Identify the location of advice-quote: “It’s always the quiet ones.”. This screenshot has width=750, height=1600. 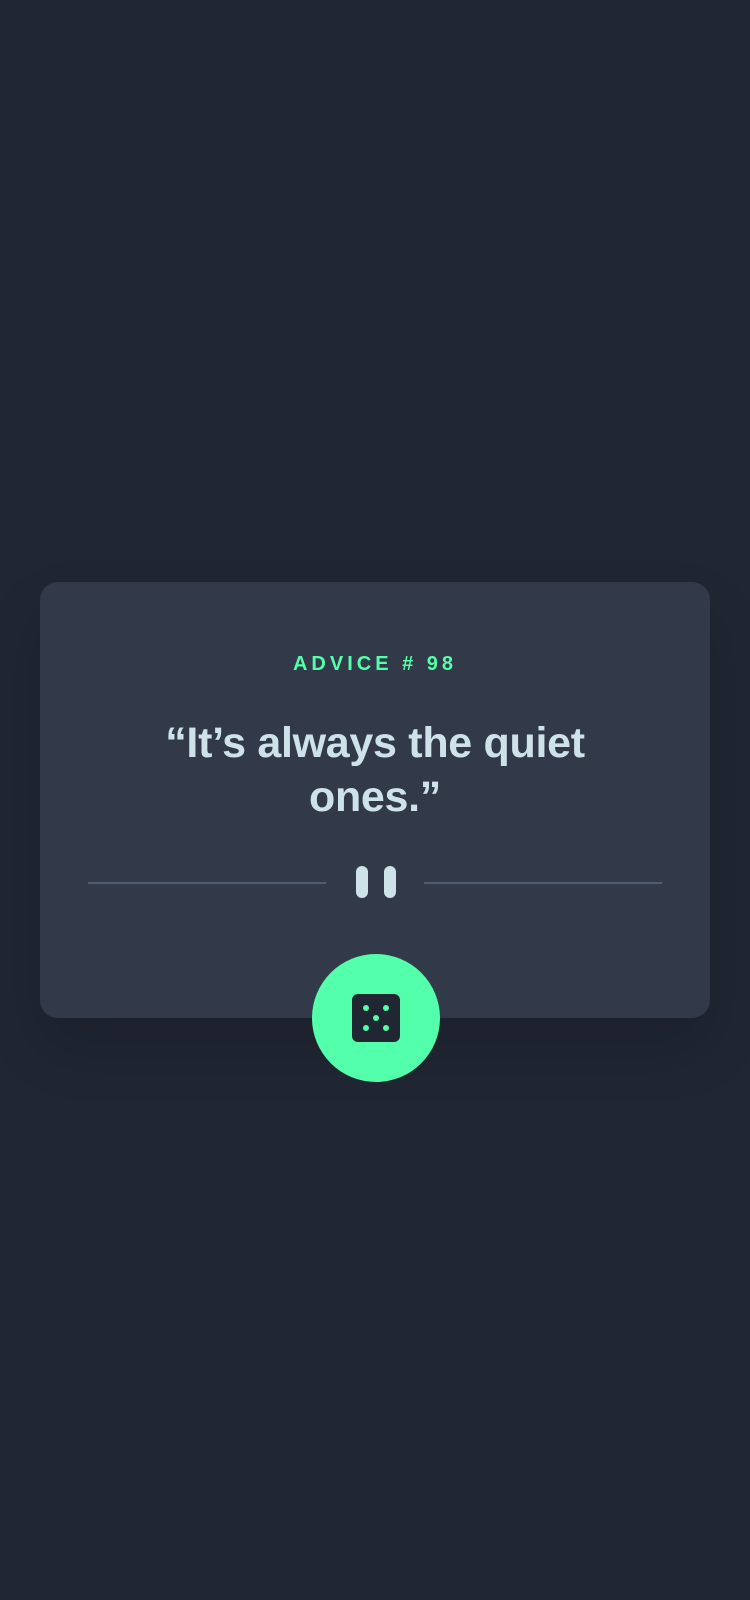
(375, 770).